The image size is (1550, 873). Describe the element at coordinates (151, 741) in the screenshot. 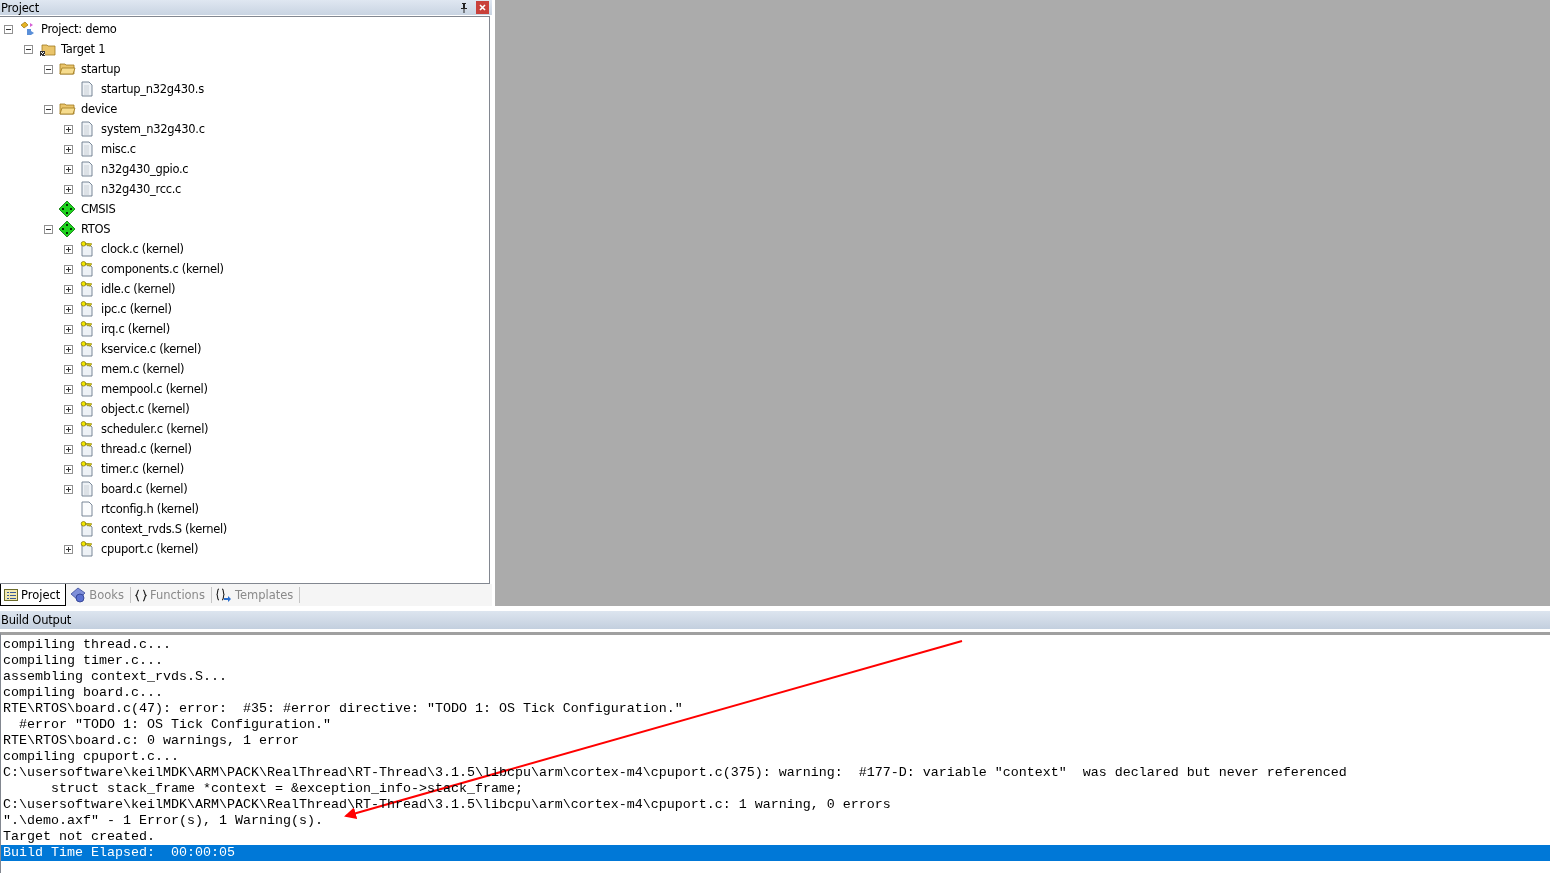

I see `output-line: RTE\RTOS\board.c: 0 warnings, 1 error` at that location.